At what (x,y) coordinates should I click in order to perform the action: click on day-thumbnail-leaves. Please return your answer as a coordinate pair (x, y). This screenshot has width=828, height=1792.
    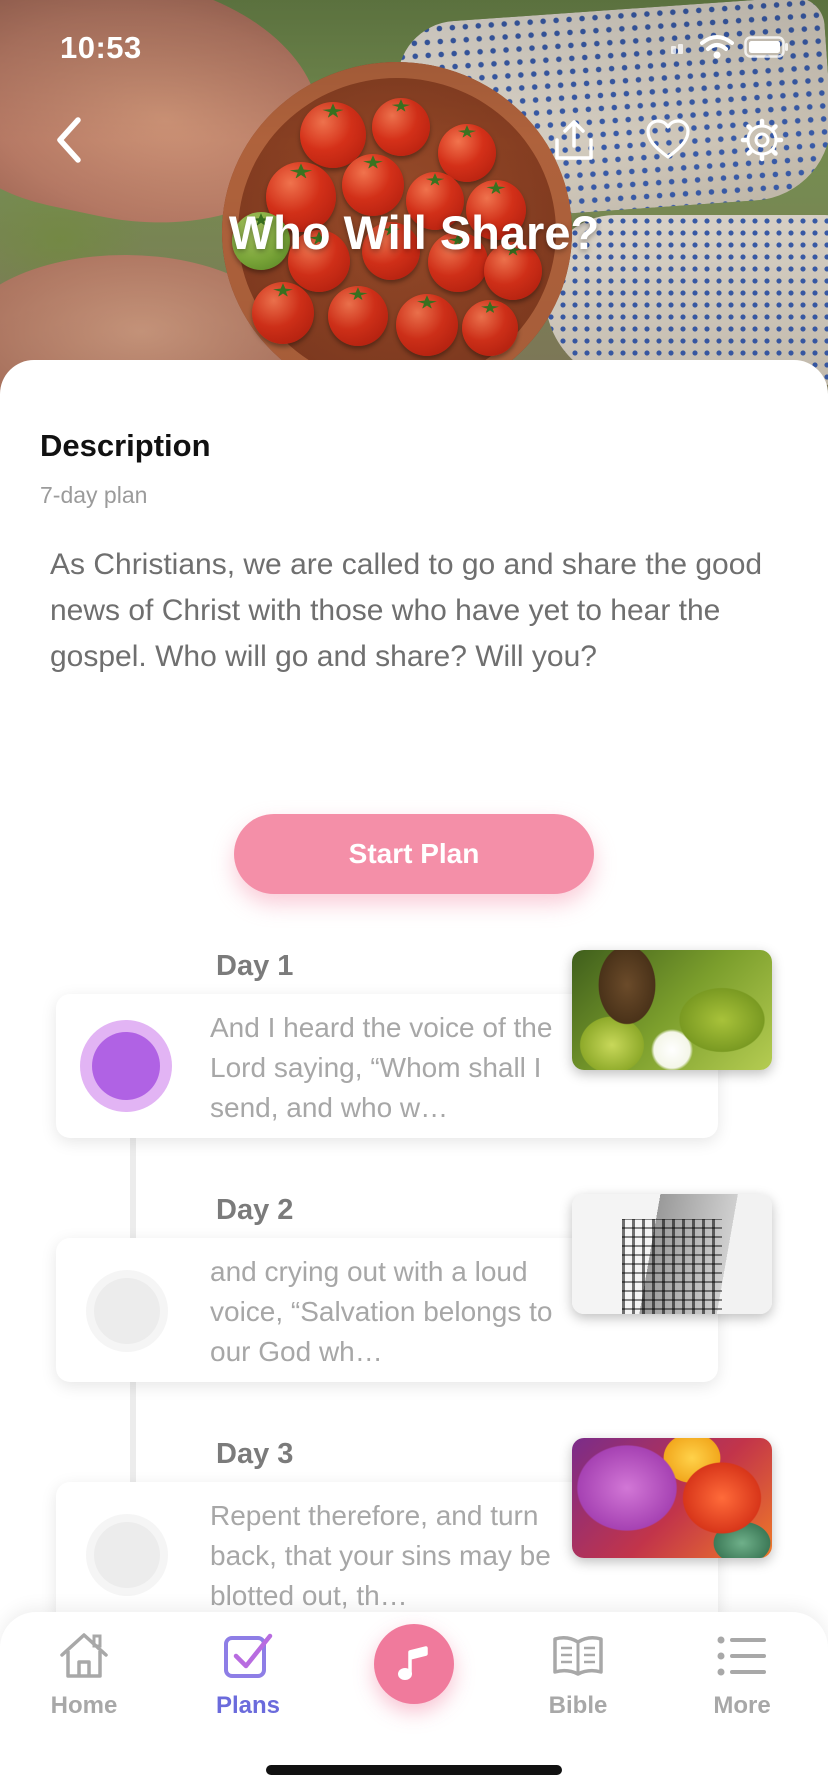
    Looking at the image, I should click on (672, 1010).